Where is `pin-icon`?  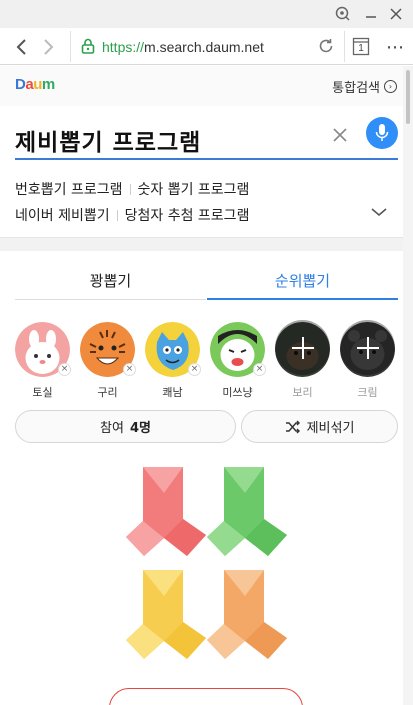 pin-icon is located at coordinates (343, 14).